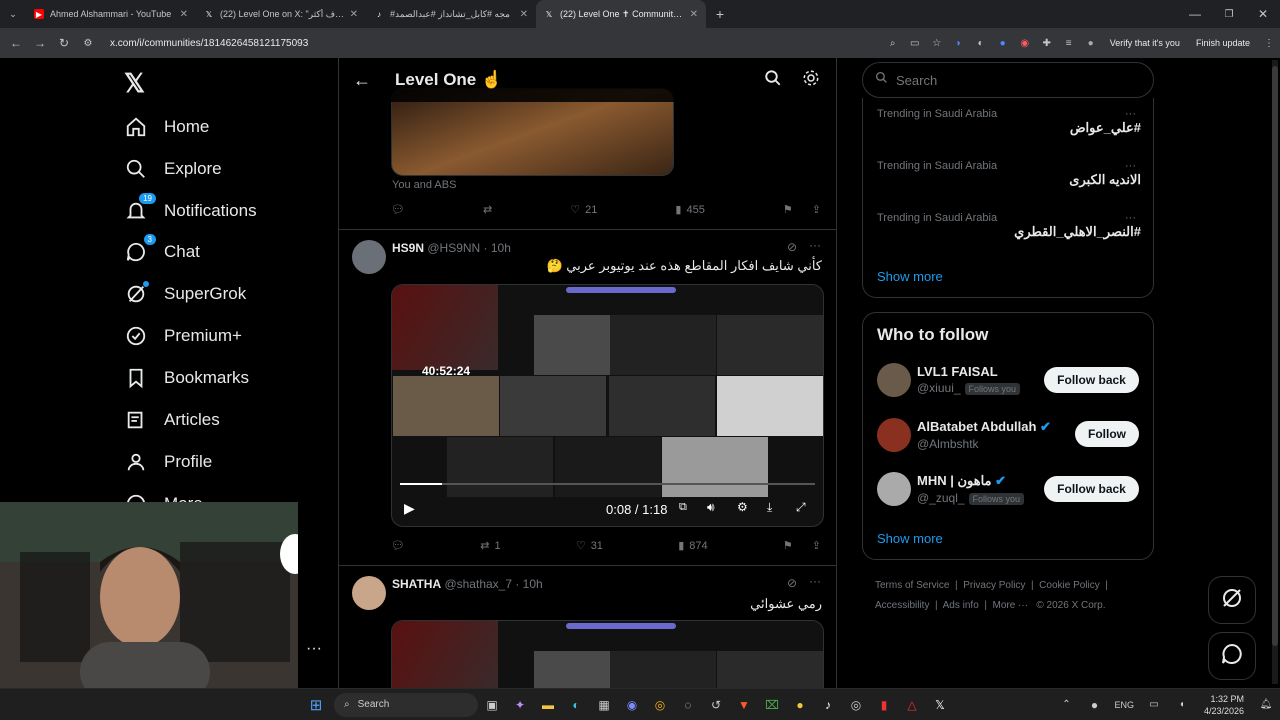 Image resolution: width=1280 pixels, height=720 pixels. What do you see at coordinates (40, 43) in the screenshot?
I see `forward-icon: →` at bounding box center [40, 43].